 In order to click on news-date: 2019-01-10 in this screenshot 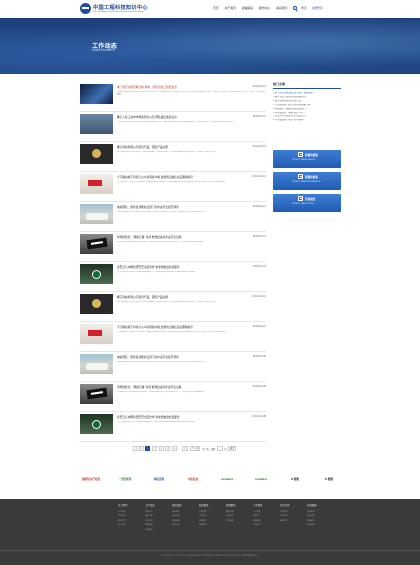, I will do `click(259, 296)`.